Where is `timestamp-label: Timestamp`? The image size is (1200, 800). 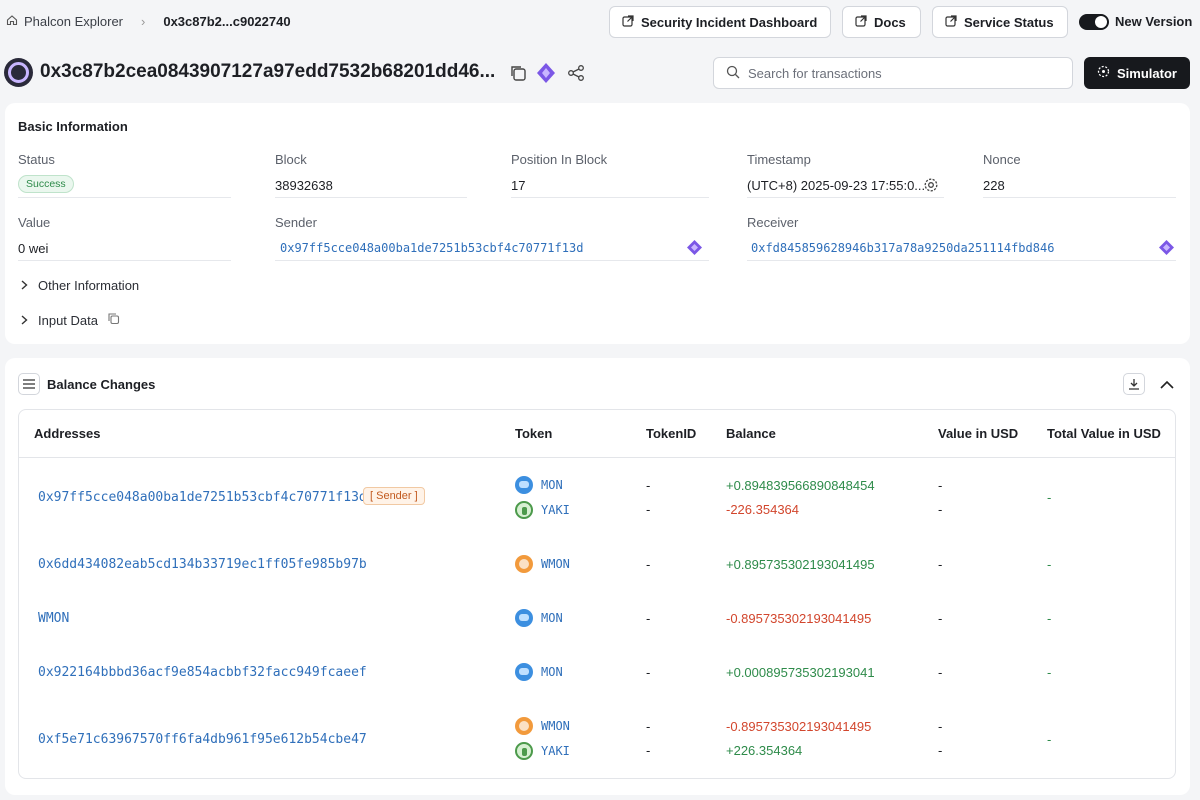
timestamp-label: Timestamp is located at coordinates (779, 159).